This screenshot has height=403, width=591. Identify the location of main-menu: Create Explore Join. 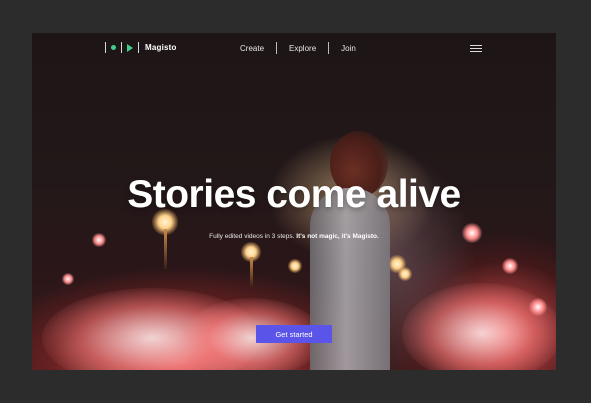
(298, 48).